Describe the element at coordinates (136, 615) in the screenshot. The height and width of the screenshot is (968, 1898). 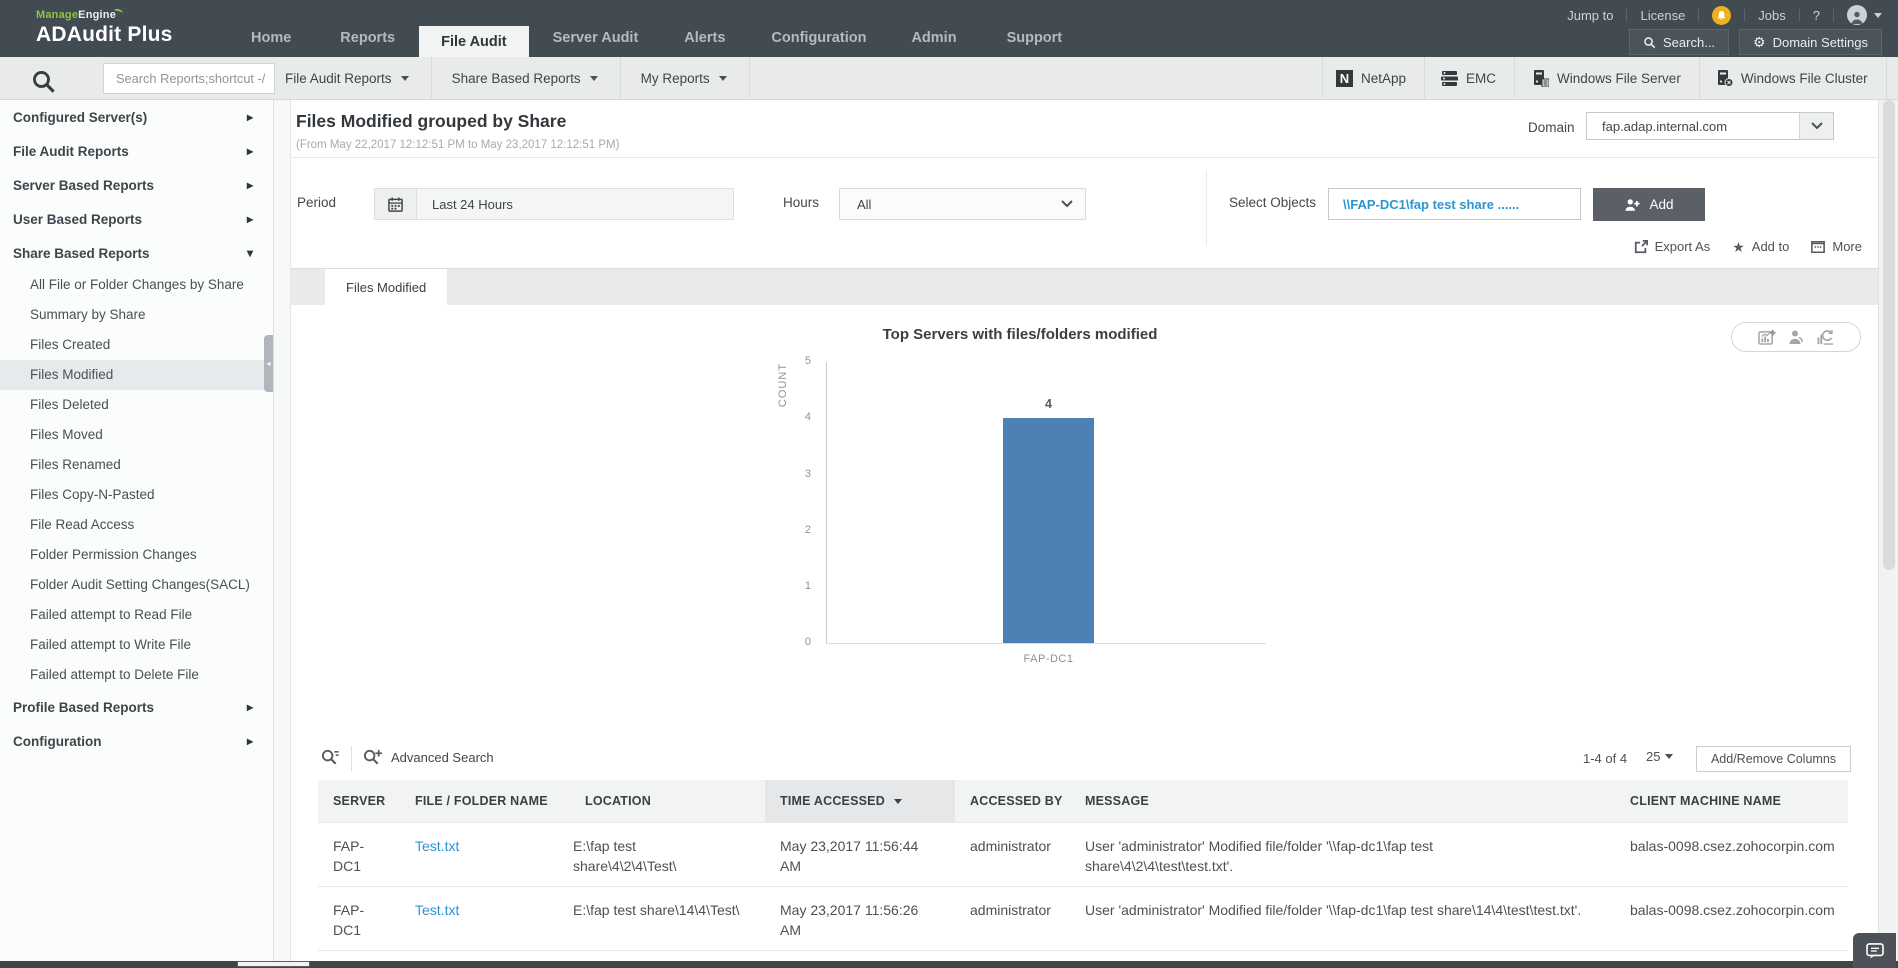
I see `sidebar-item-failed-attempt-to-read-file: Failed attempt to Read File` at that location.